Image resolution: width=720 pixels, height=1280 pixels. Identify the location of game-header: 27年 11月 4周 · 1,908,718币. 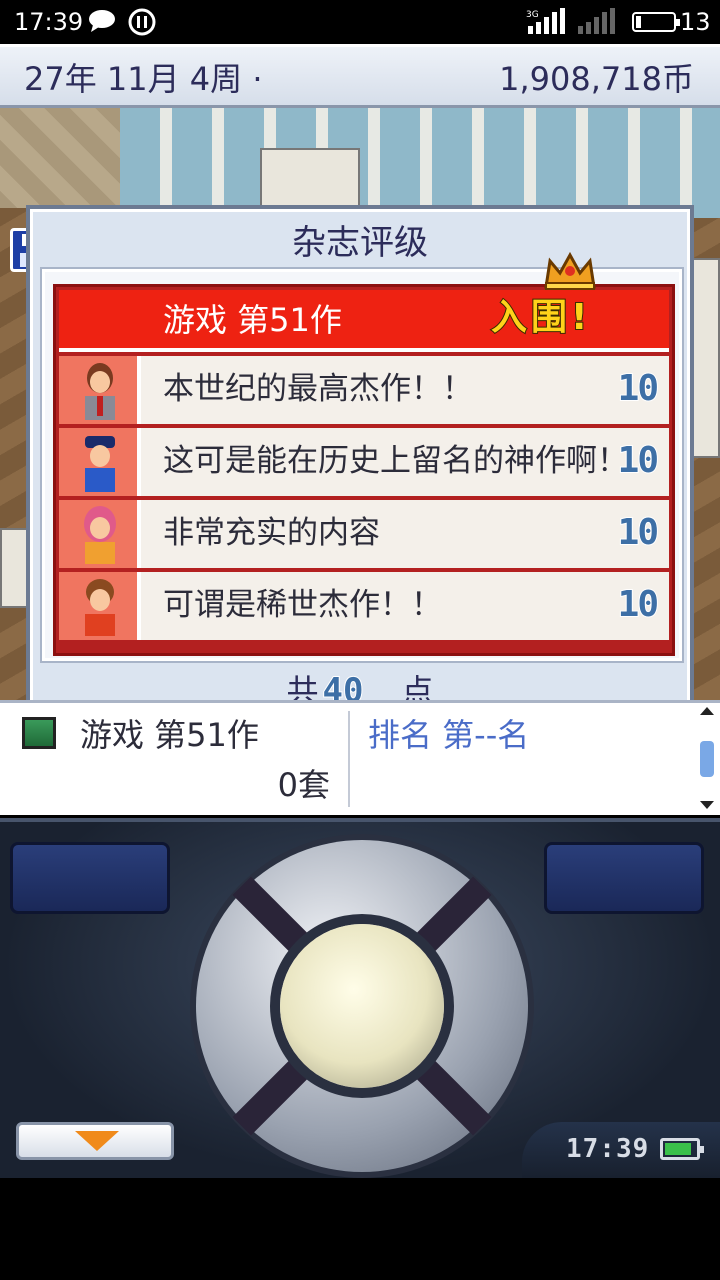
(360, 76).